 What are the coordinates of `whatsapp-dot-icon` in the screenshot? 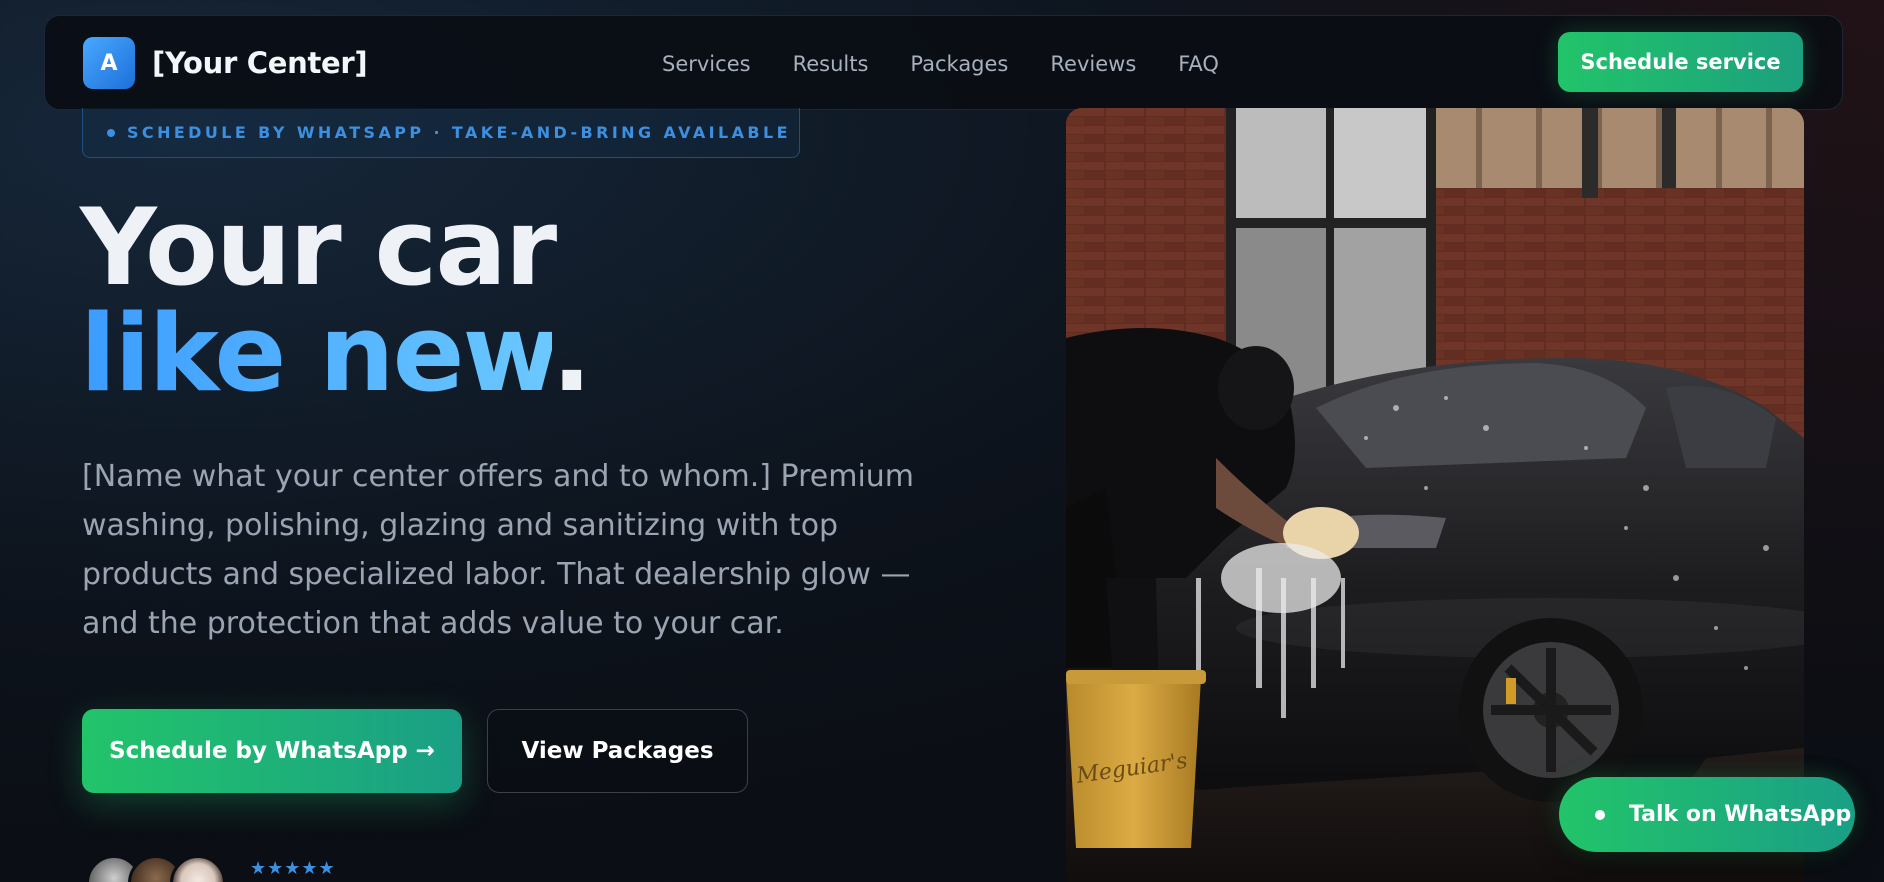 It's located at (1600, 814).